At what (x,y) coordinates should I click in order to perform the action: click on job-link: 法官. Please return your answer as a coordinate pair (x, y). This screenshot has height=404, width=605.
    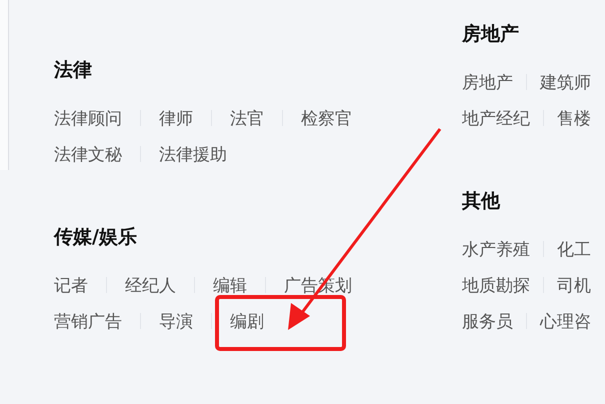
    Looking at the image, I should click on (247, 118).